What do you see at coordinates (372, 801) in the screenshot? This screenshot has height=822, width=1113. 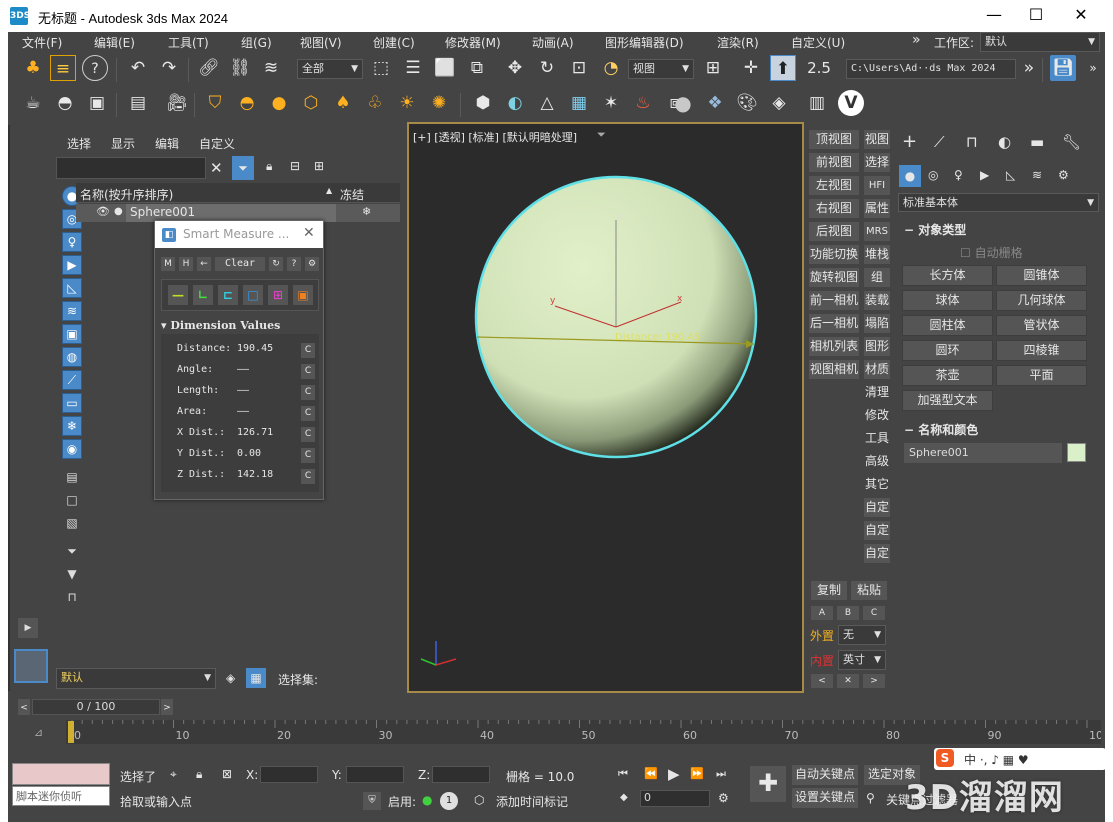 I see `shield-icon: ⛨` at bounding box center [372, 801].